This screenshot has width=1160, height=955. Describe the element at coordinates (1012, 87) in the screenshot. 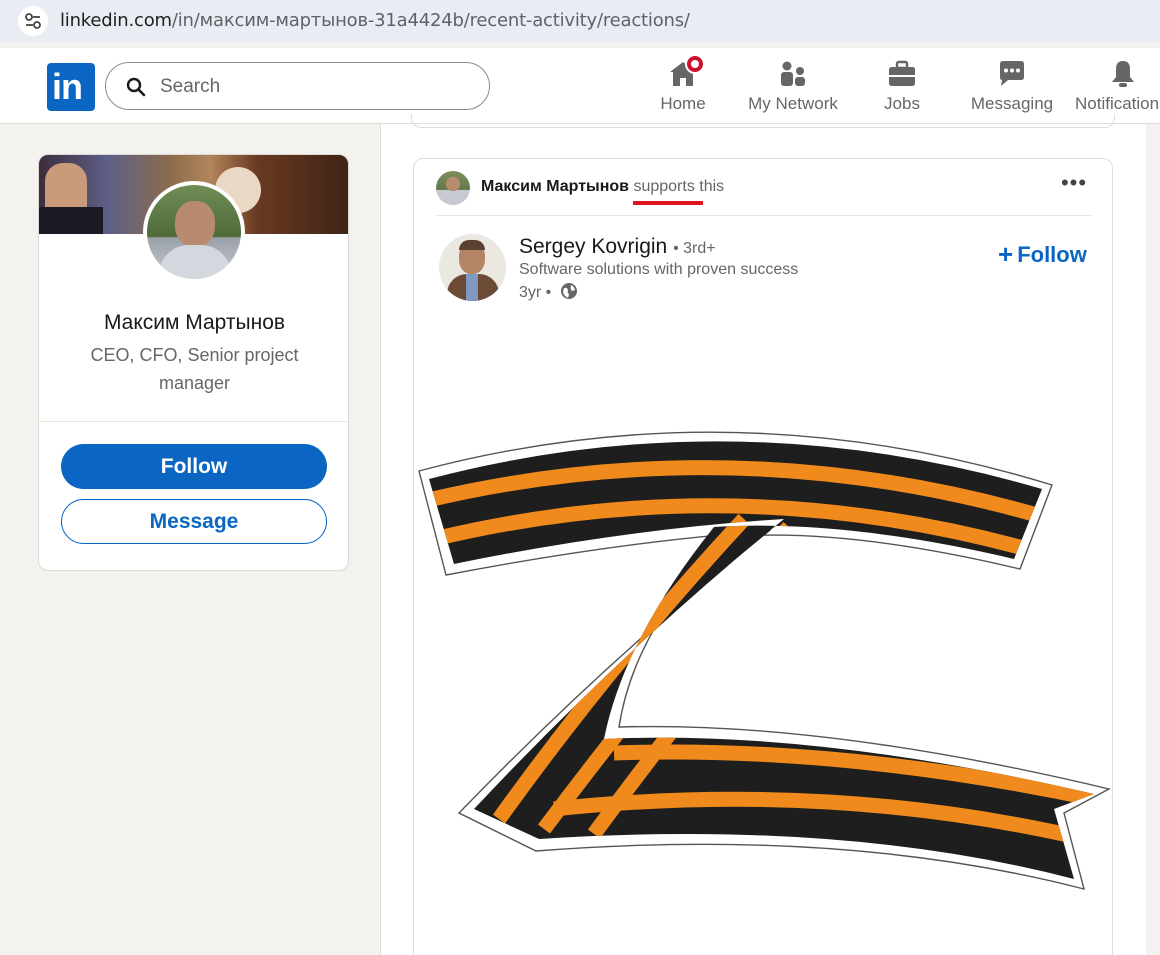

I see `nav-messaging: Messaging` at that location.